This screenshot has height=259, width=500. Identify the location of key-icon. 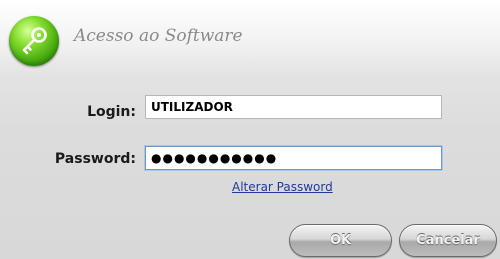
(34, 41).